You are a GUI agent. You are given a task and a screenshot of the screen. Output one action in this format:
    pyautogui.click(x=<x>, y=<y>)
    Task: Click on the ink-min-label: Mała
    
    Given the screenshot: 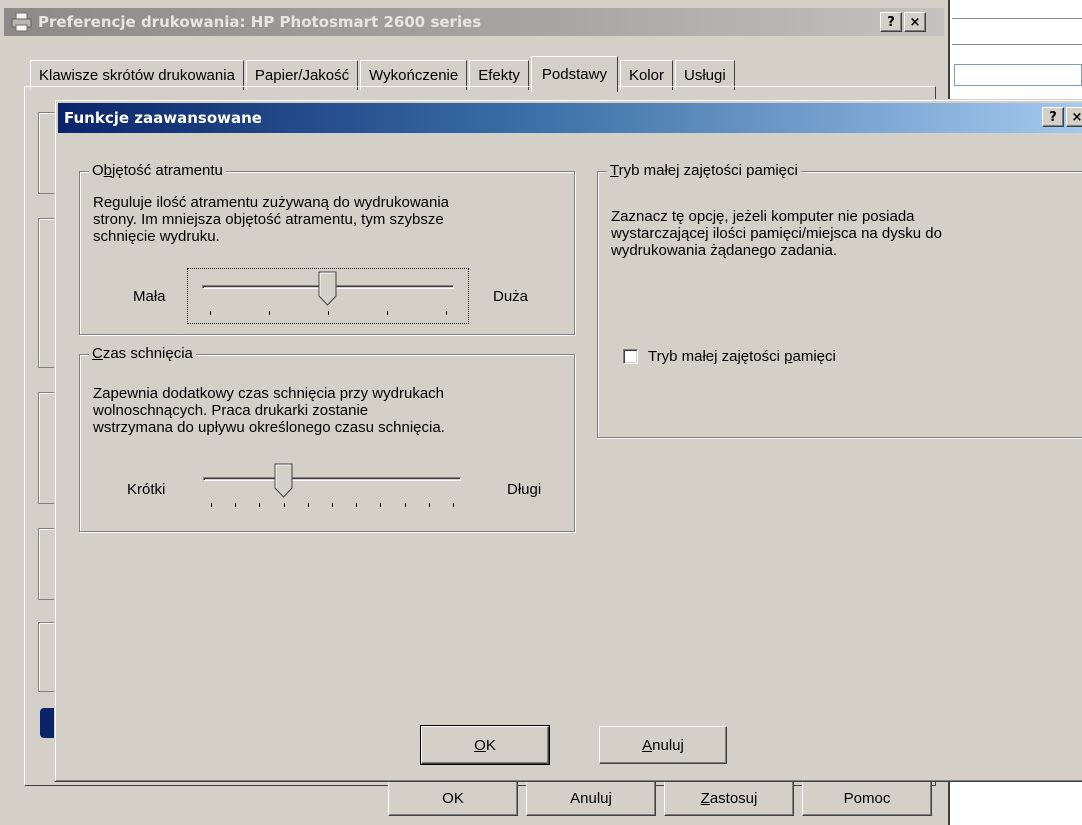 What is the action you would take?
    pyautogui.click(x=149, y=296)
    